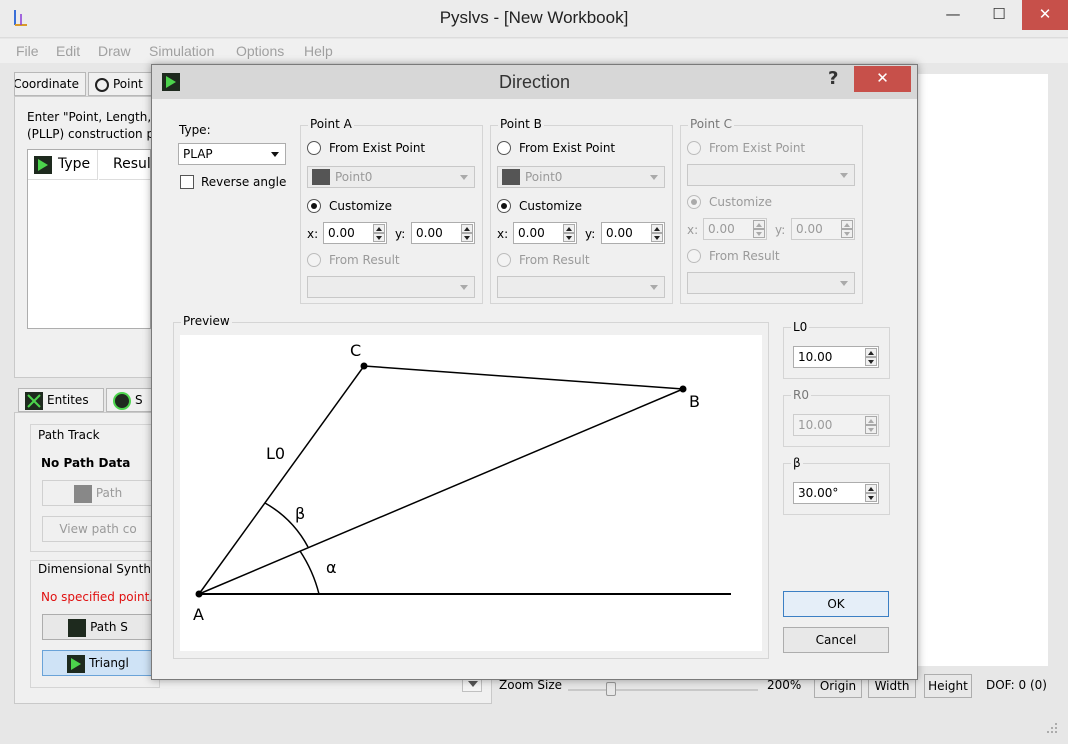 The image size is (1068, 744). Describe the element at coordinates (443, 233) in the screenshot. I see `point-a-y-spinbox: 0.00` at that location.